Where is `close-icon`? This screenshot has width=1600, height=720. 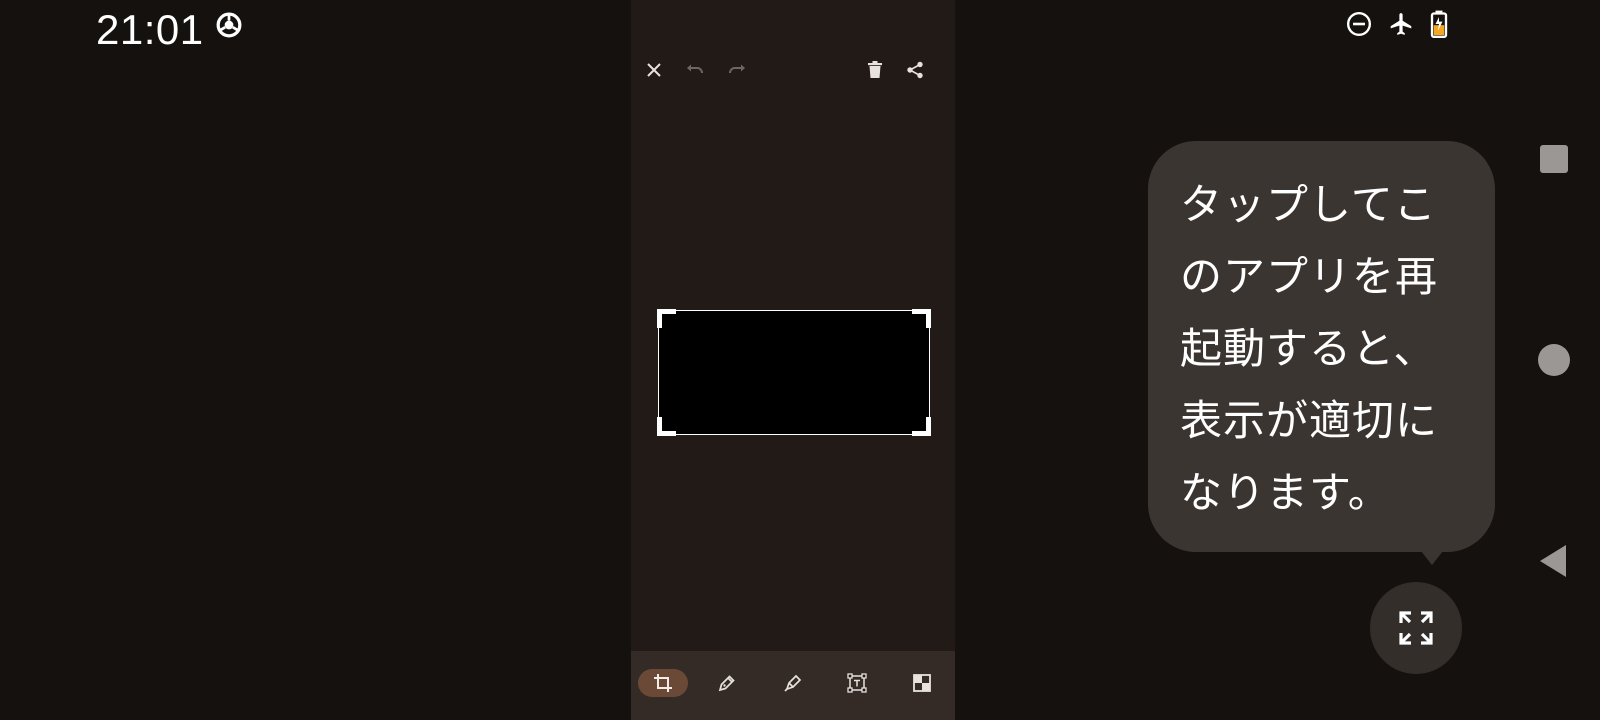 close-icon is located at coordinates (654, 70).